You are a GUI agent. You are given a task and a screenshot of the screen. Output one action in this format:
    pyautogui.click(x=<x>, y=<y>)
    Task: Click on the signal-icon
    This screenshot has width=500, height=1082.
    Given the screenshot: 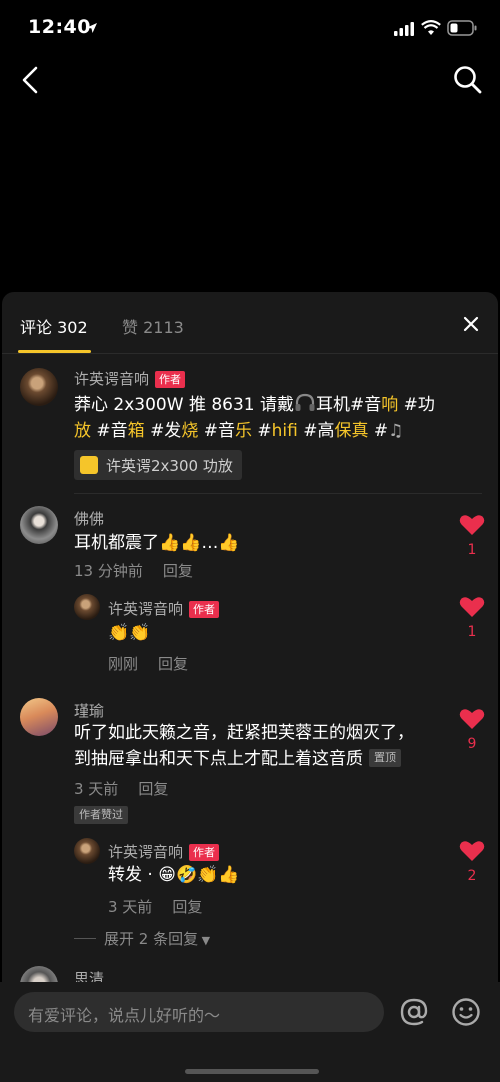 What is the action you would take?
    pyautogui.click(x=404, y=29)
    